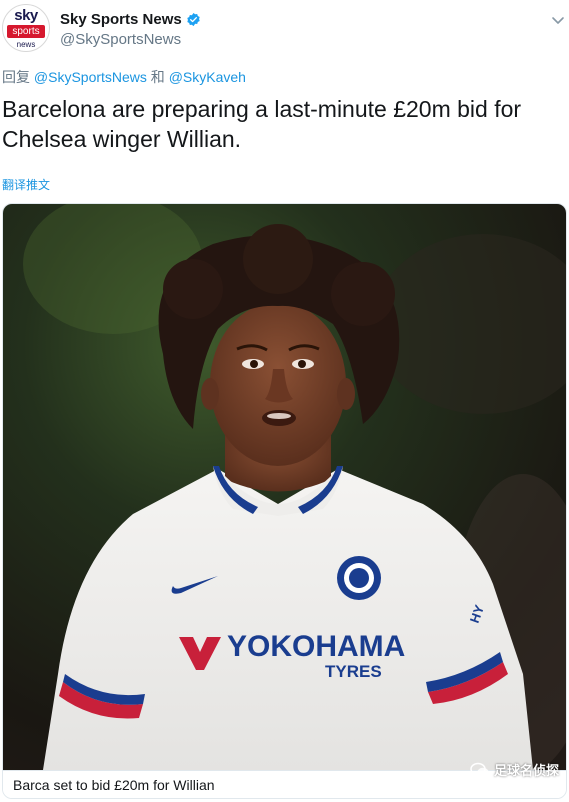  What do you see at coordinates (26, 31) in the screenshot?
I see `avatar-logo-sports: sports` at bounding box center [26, 31].